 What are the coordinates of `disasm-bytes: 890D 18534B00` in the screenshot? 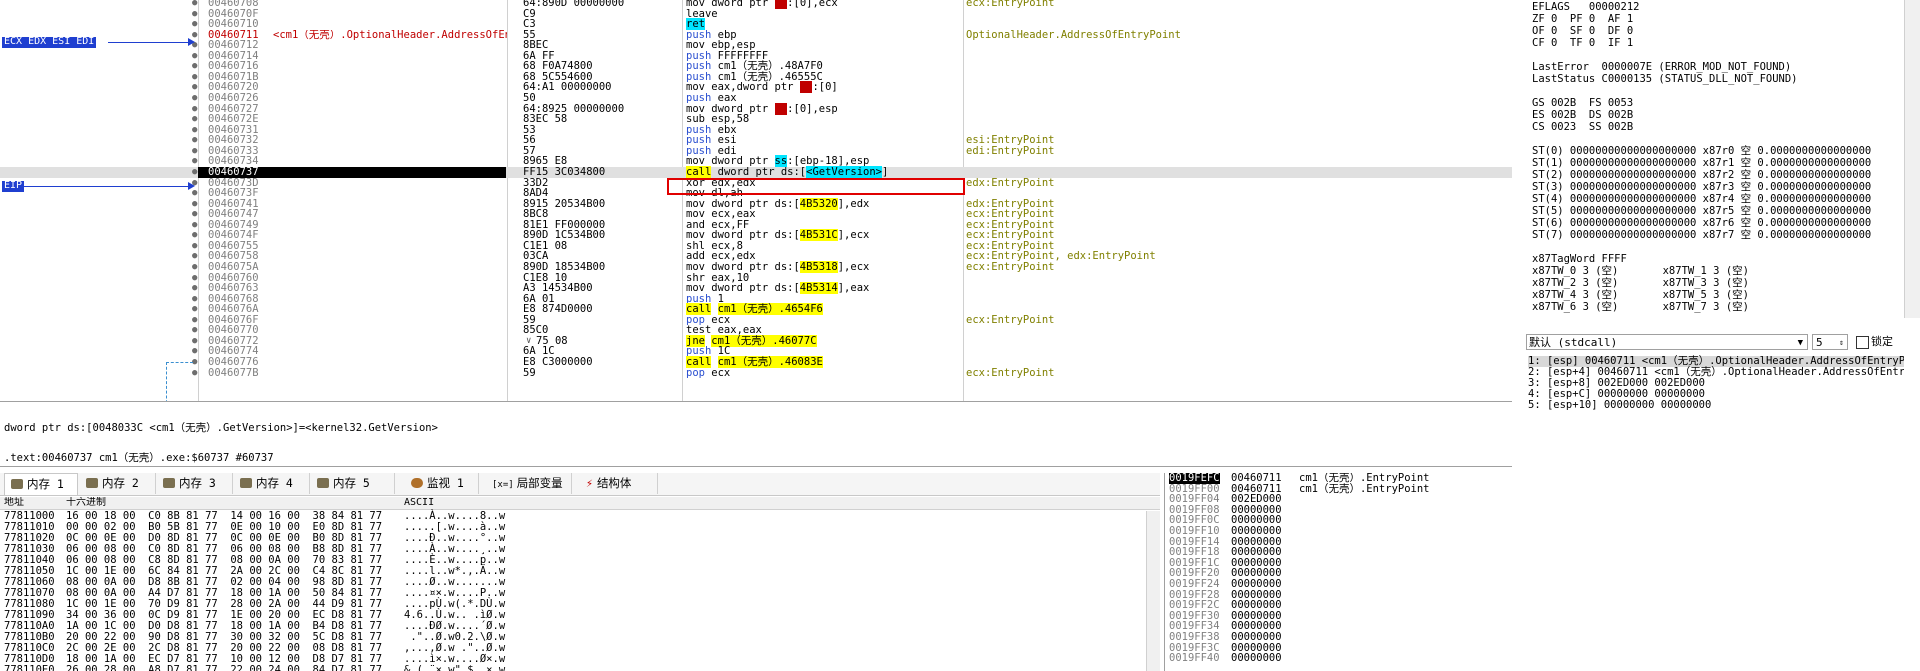 It's located at (564, 267).